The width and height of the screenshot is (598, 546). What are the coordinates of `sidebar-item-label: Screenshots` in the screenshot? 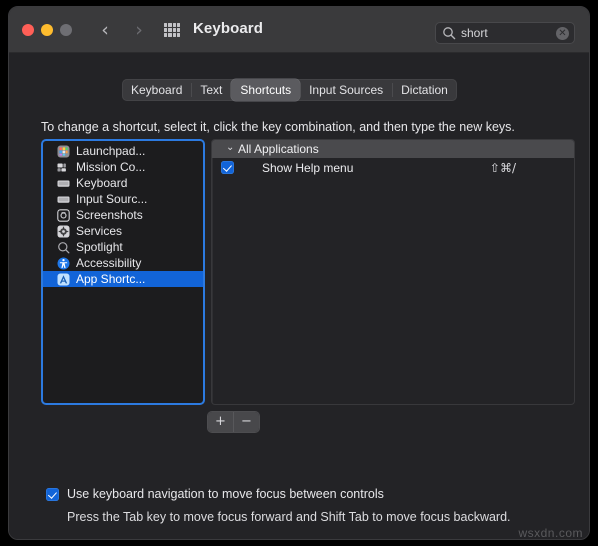 It's located at (109, 215).